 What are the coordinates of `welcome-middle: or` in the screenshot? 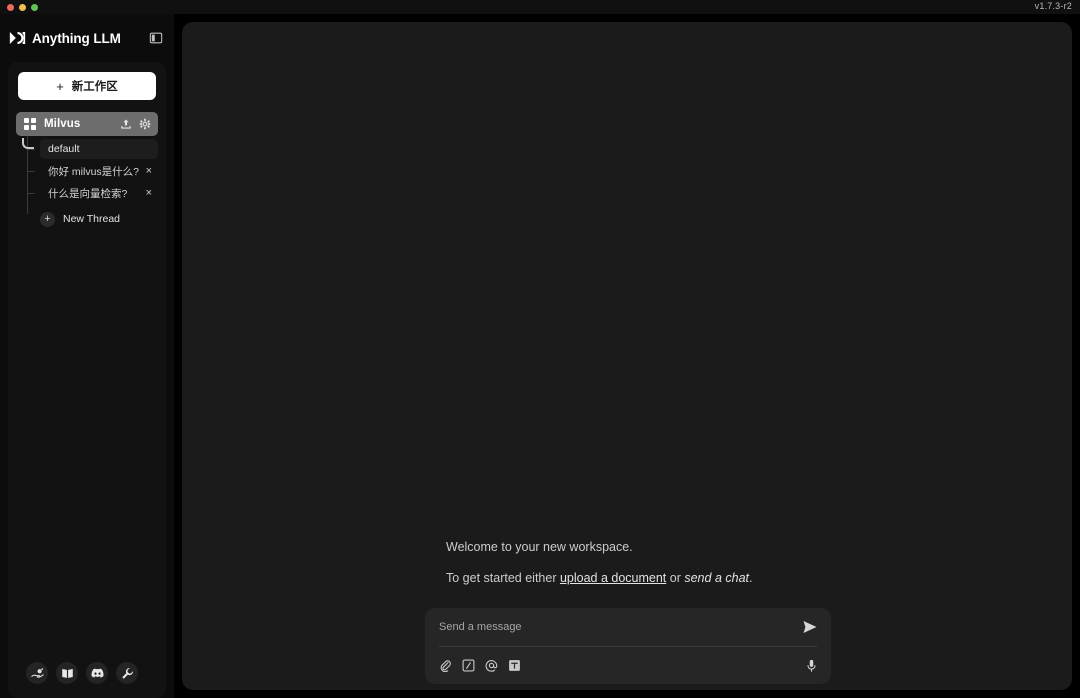 It's located at (675, 578).